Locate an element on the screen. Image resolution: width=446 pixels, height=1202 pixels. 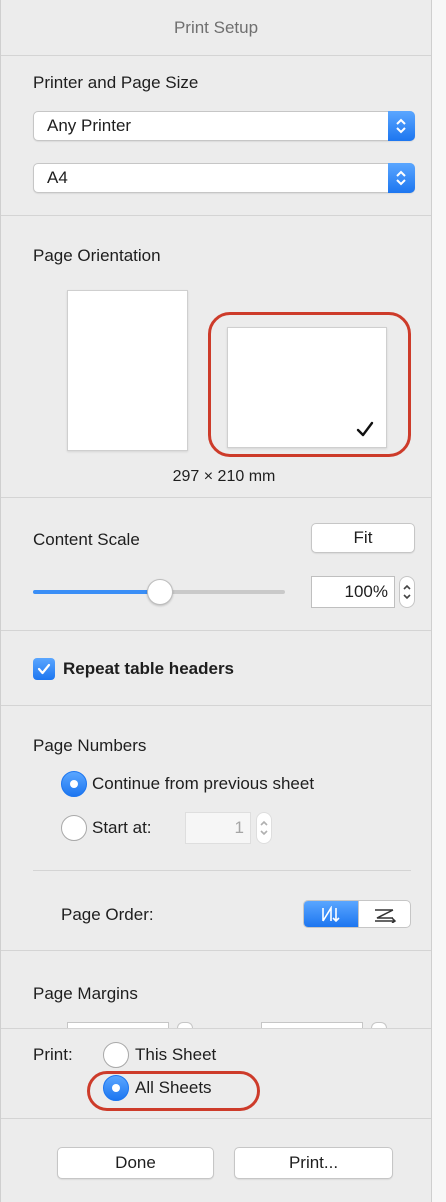
print-scope-label: Print: is located at coordinates (53, 1054).